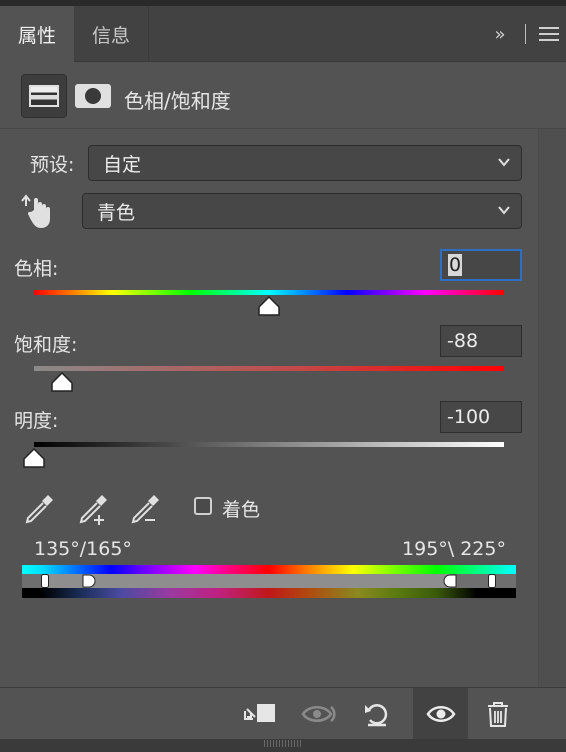 This screenshot has height=752, width=566. I want to click on hue-saturation-adjustment-icon, so click(44, 96).